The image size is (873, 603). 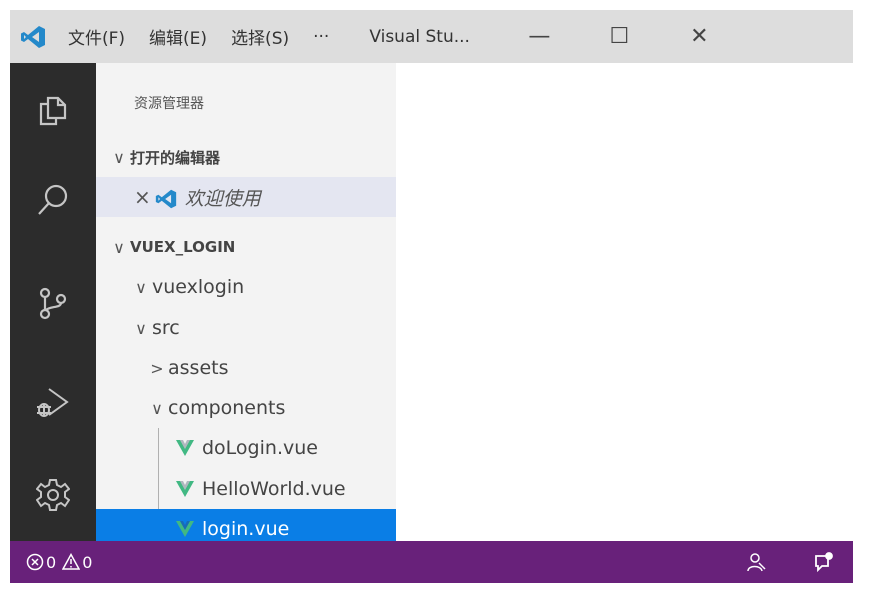 I want to click on source-control-icon, so click(x=53, y=303).